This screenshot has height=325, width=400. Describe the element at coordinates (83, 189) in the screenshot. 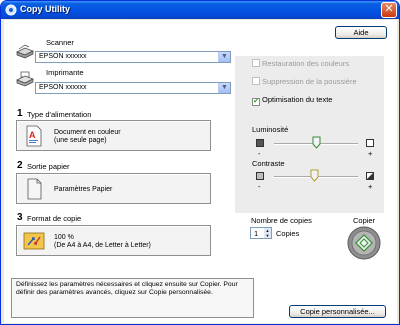

I see `paper-settings-text: Paramètres Papier` at that location.